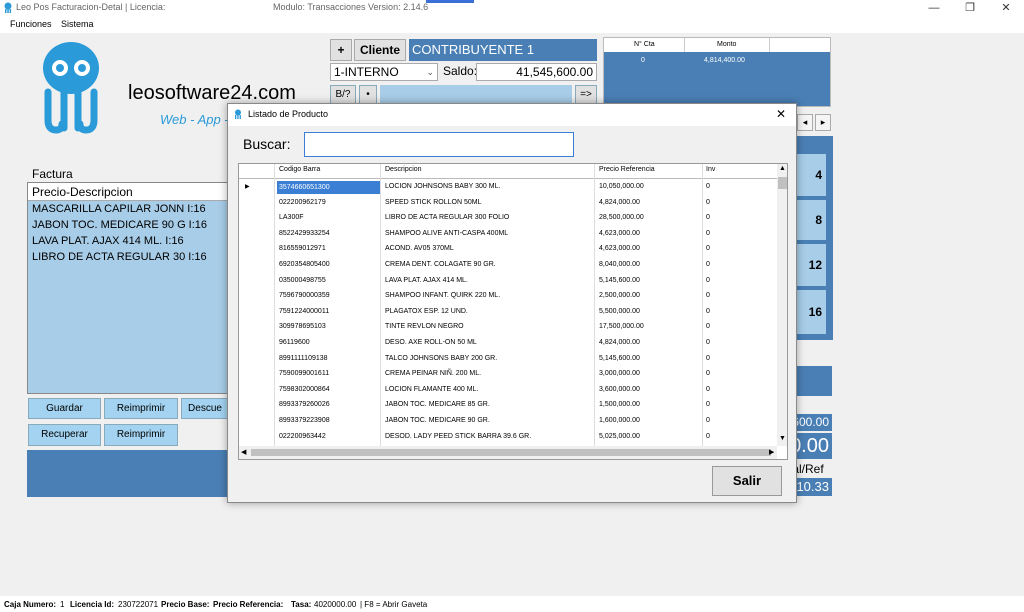 This screenshot has width=1024, height=612. What do you see at coordinates (431, 389) in the screenshot?
I see `table-cell: LOCION FLAMANTE 400 ML.` at bounding box center [431, 389].